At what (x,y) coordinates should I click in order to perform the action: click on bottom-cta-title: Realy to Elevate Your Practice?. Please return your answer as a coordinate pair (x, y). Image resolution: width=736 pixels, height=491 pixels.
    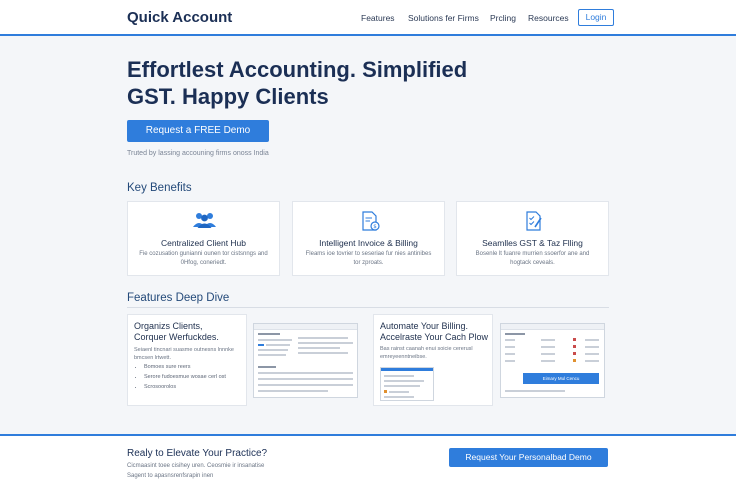
    Looking at the image, I should click on (197, 453).